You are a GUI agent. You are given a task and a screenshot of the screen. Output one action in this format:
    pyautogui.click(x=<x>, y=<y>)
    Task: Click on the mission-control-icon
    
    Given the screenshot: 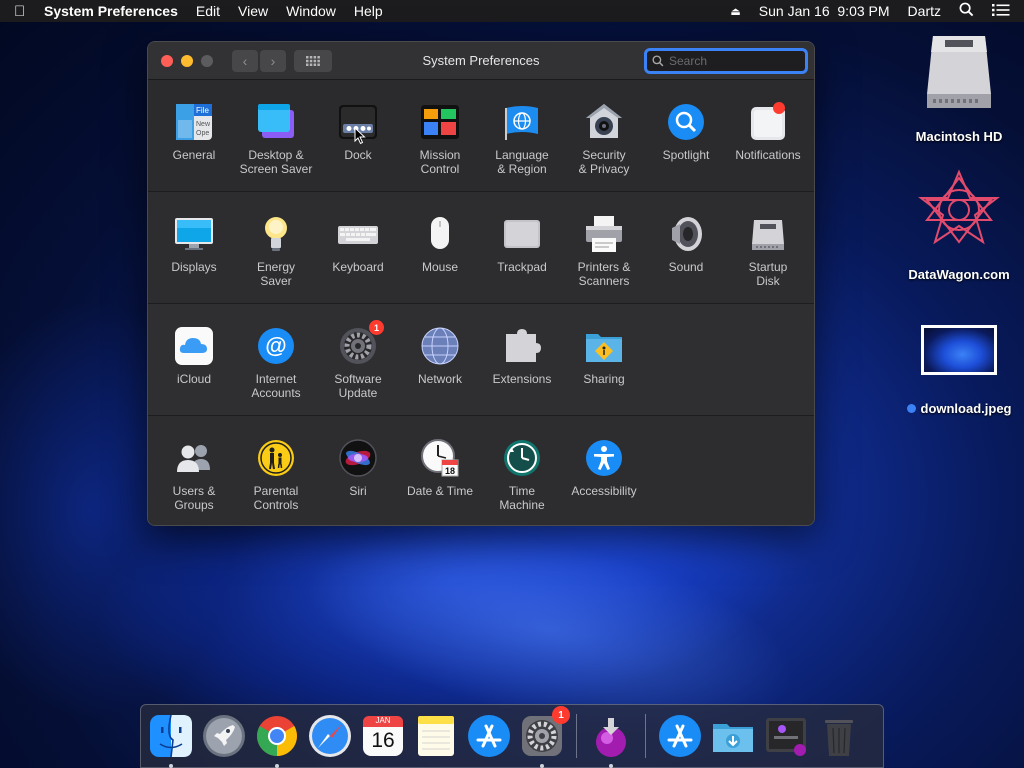 What is the action you would take?
    pyautogui.click(x=440, y=122)
    